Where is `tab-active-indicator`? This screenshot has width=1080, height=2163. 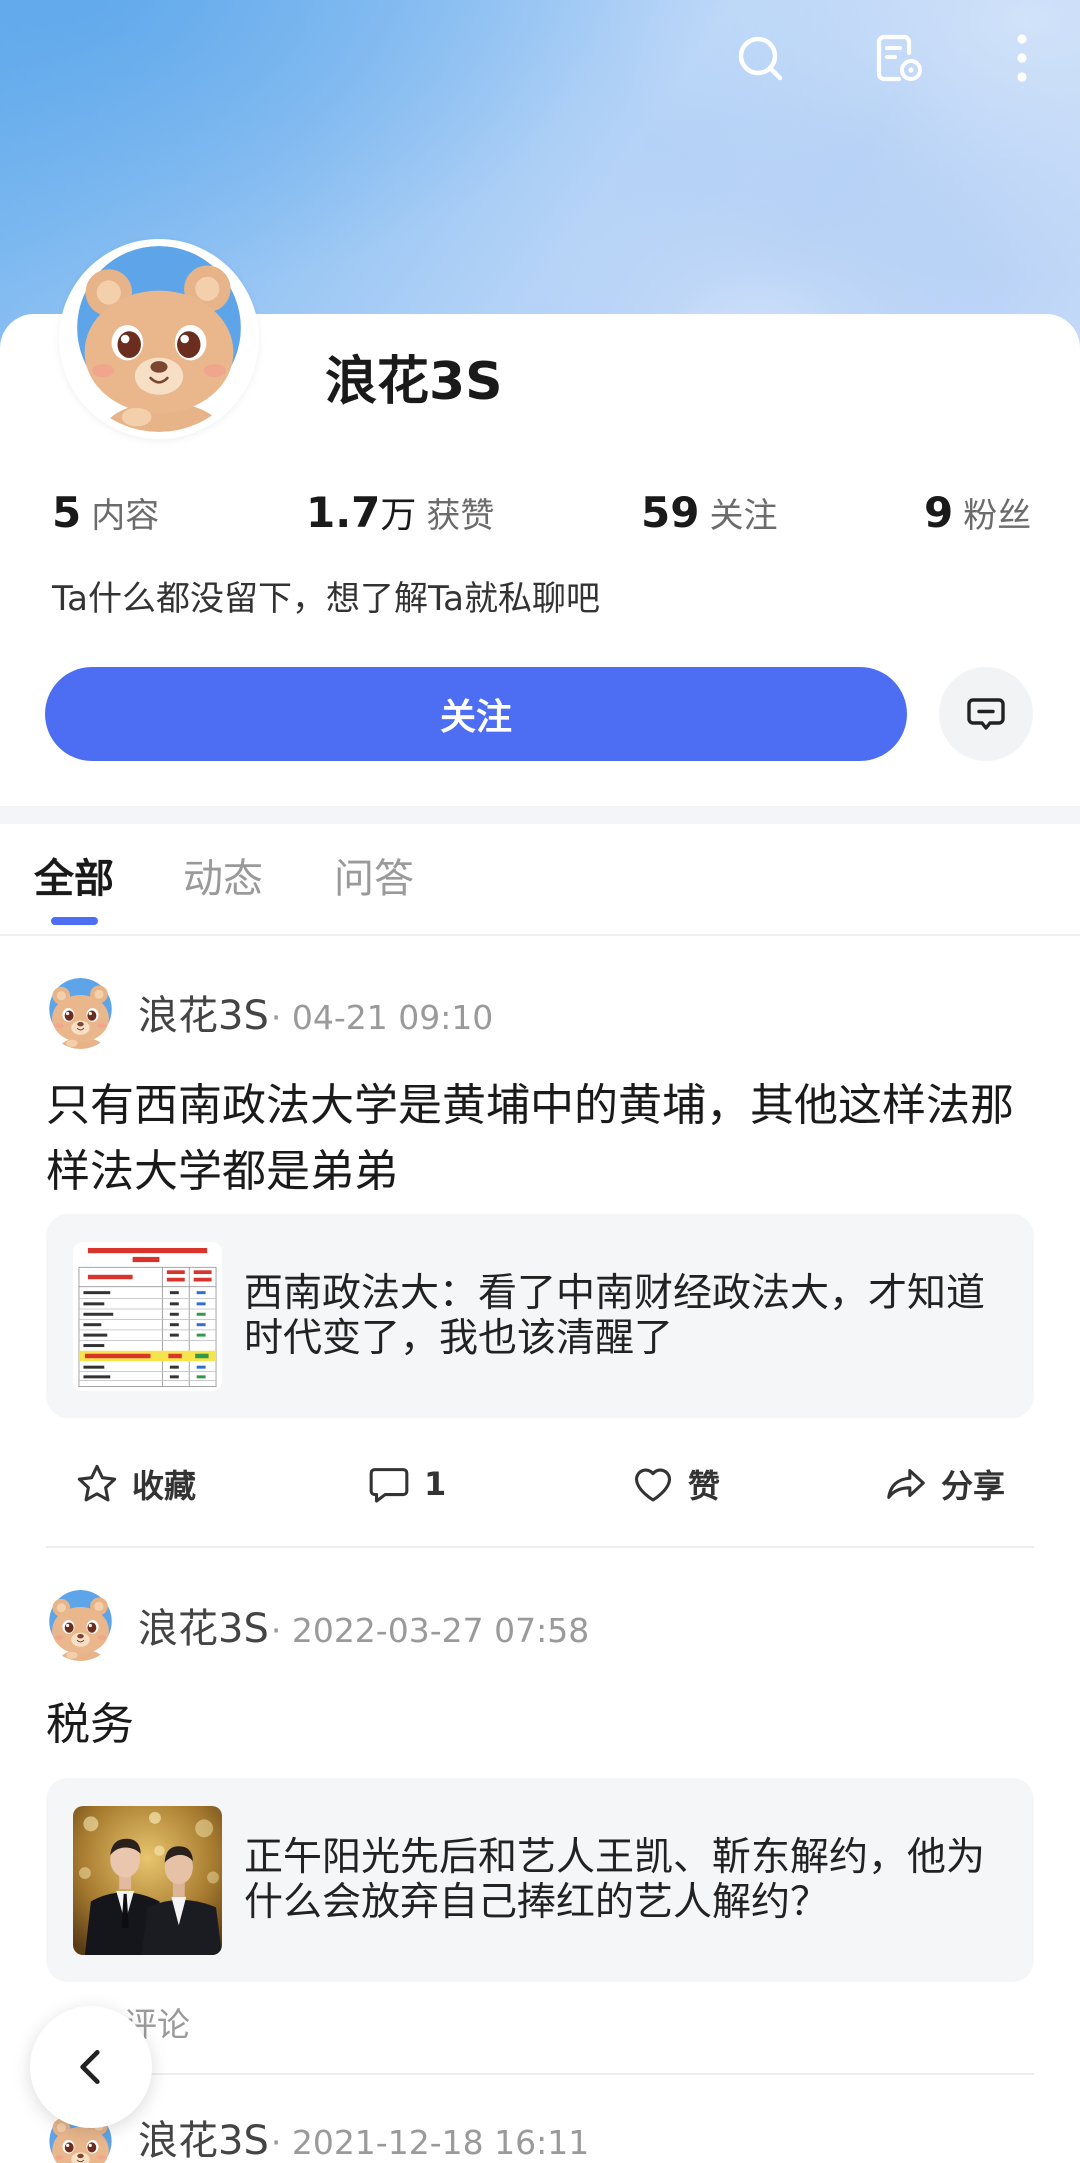
tab-active-indicator is located at coordinates (74, 921).